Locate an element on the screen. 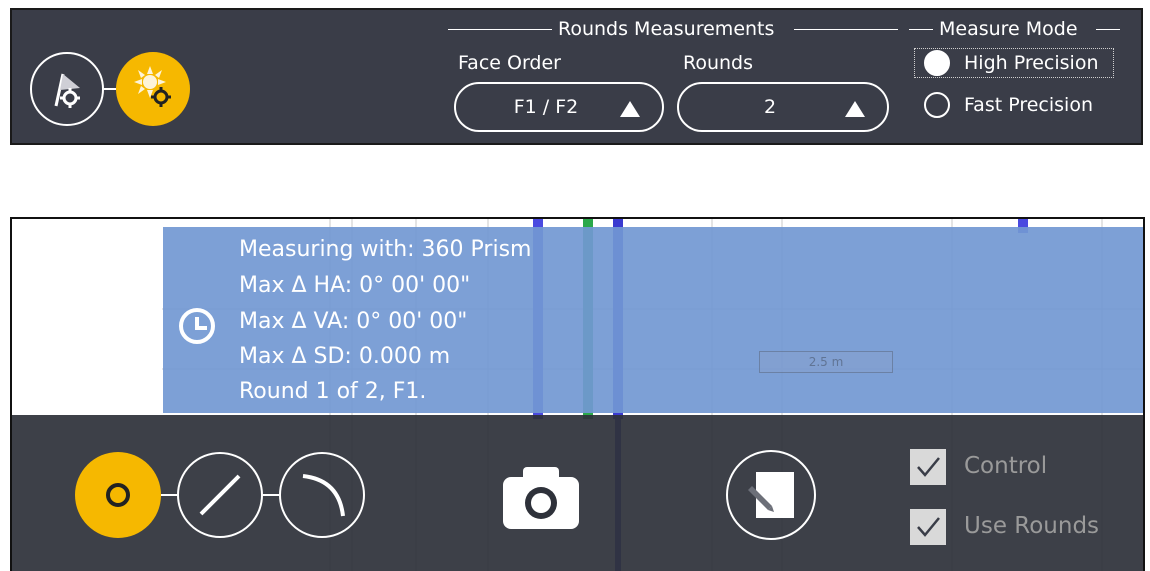 This screenshot has width=1150, height=571. station-flag-settings-icon is located at coordinates (67, 90).